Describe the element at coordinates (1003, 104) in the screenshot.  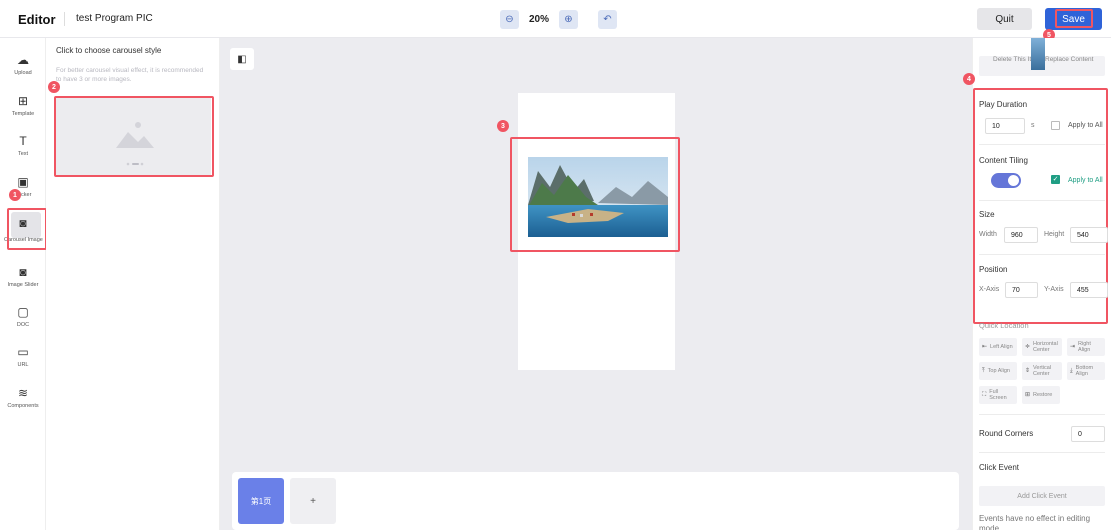
I see `play-duration-label: Play Duration` at that location.